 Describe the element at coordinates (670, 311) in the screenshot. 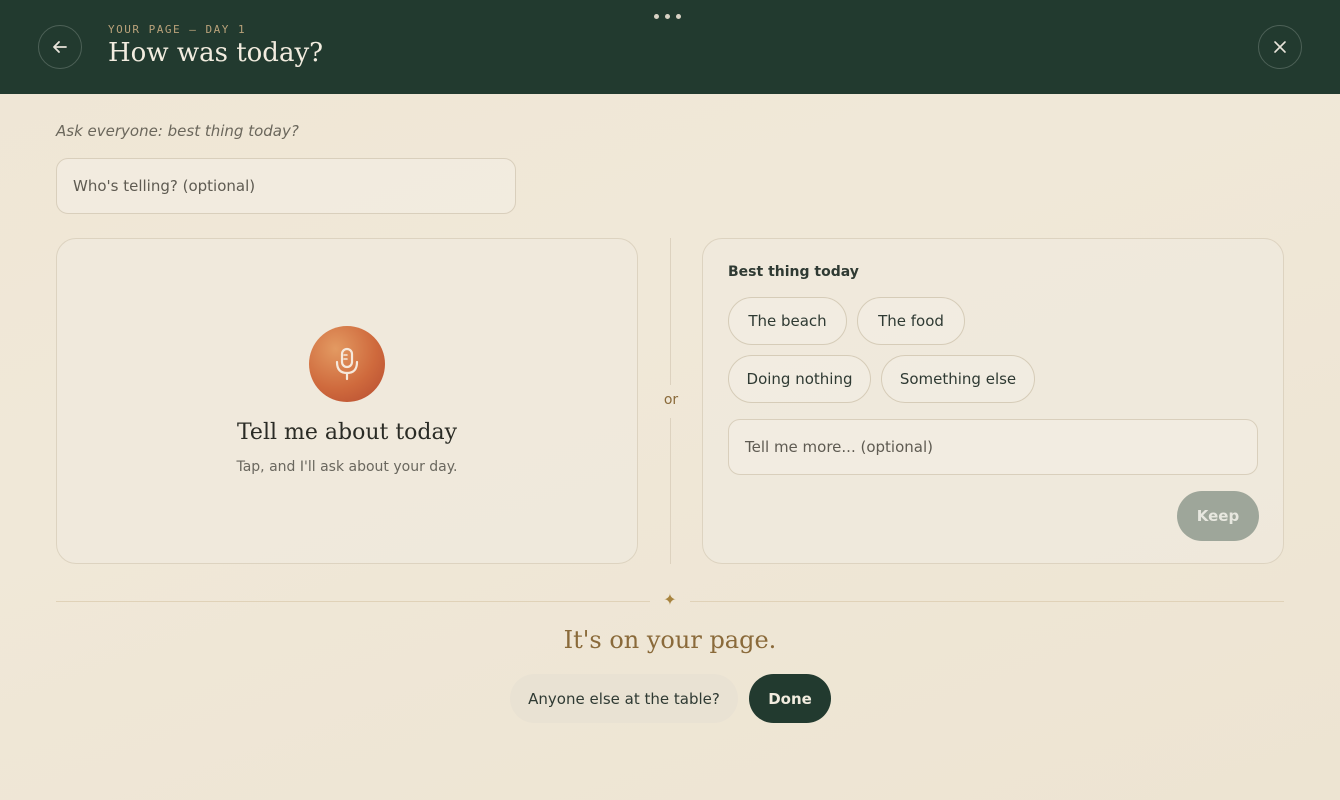

I see `divider-line-top` at that location.